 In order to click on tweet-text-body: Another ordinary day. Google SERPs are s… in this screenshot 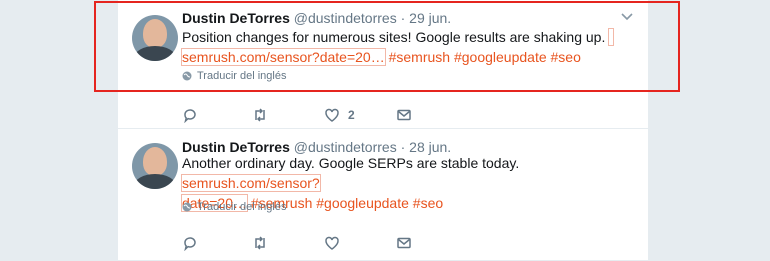, I will do `click(351, 163)`.